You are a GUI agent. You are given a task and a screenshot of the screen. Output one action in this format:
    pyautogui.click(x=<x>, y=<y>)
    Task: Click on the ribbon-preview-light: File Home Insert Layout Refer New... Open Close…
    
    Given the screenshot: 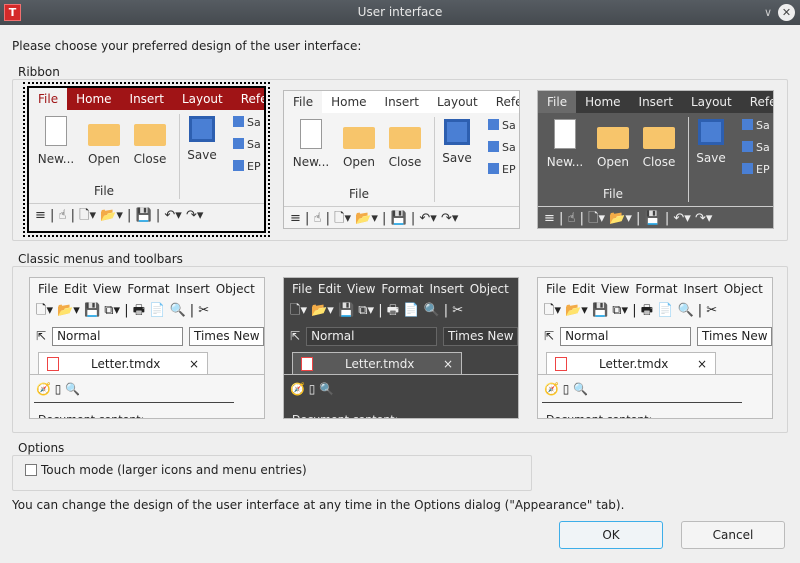 What is the action you would take?
    pyautogui.click(x=401, y=159)
    